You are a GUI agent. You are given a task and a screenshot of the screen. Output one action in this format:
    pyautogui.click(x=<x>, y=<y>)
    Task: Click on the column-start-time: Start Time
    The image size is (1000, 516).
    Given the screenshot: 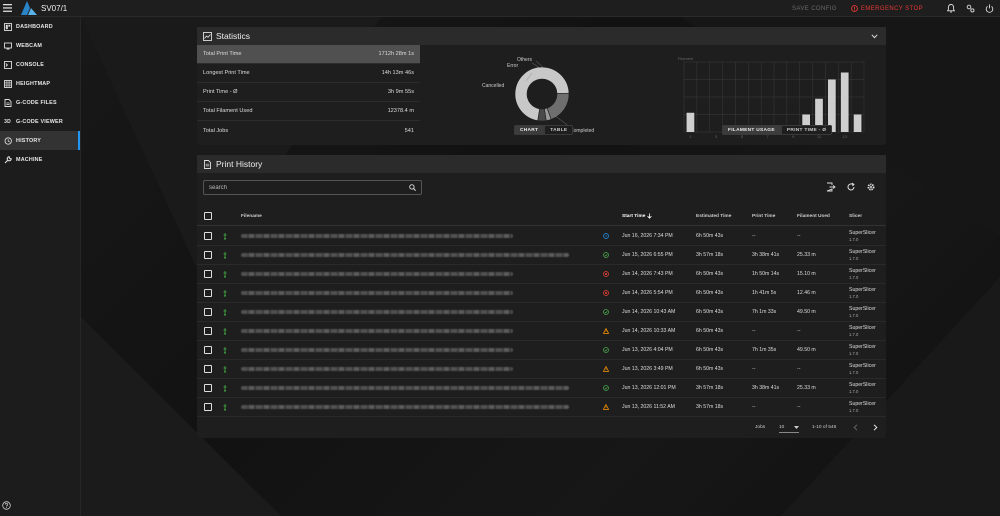 What is the action you would take?
    pyautogui.click(x=637, y=216)
    